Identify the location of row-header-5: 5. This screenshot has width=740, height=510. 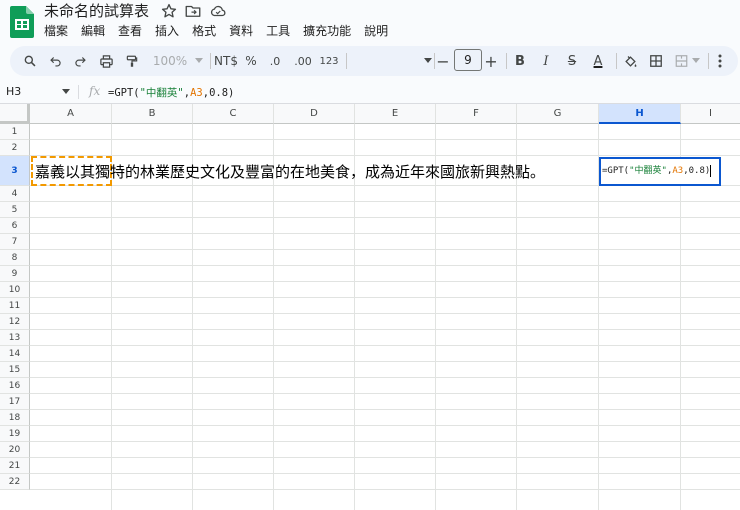
(15, 210).